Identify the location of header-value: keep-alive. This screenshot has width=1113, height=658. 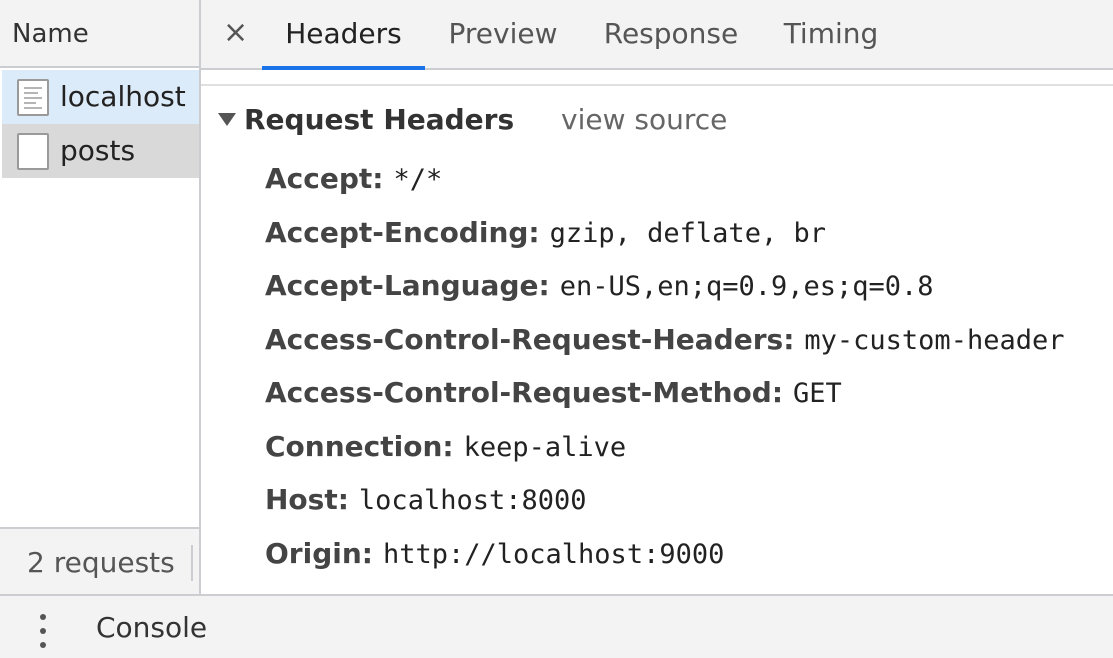
(545, 447).